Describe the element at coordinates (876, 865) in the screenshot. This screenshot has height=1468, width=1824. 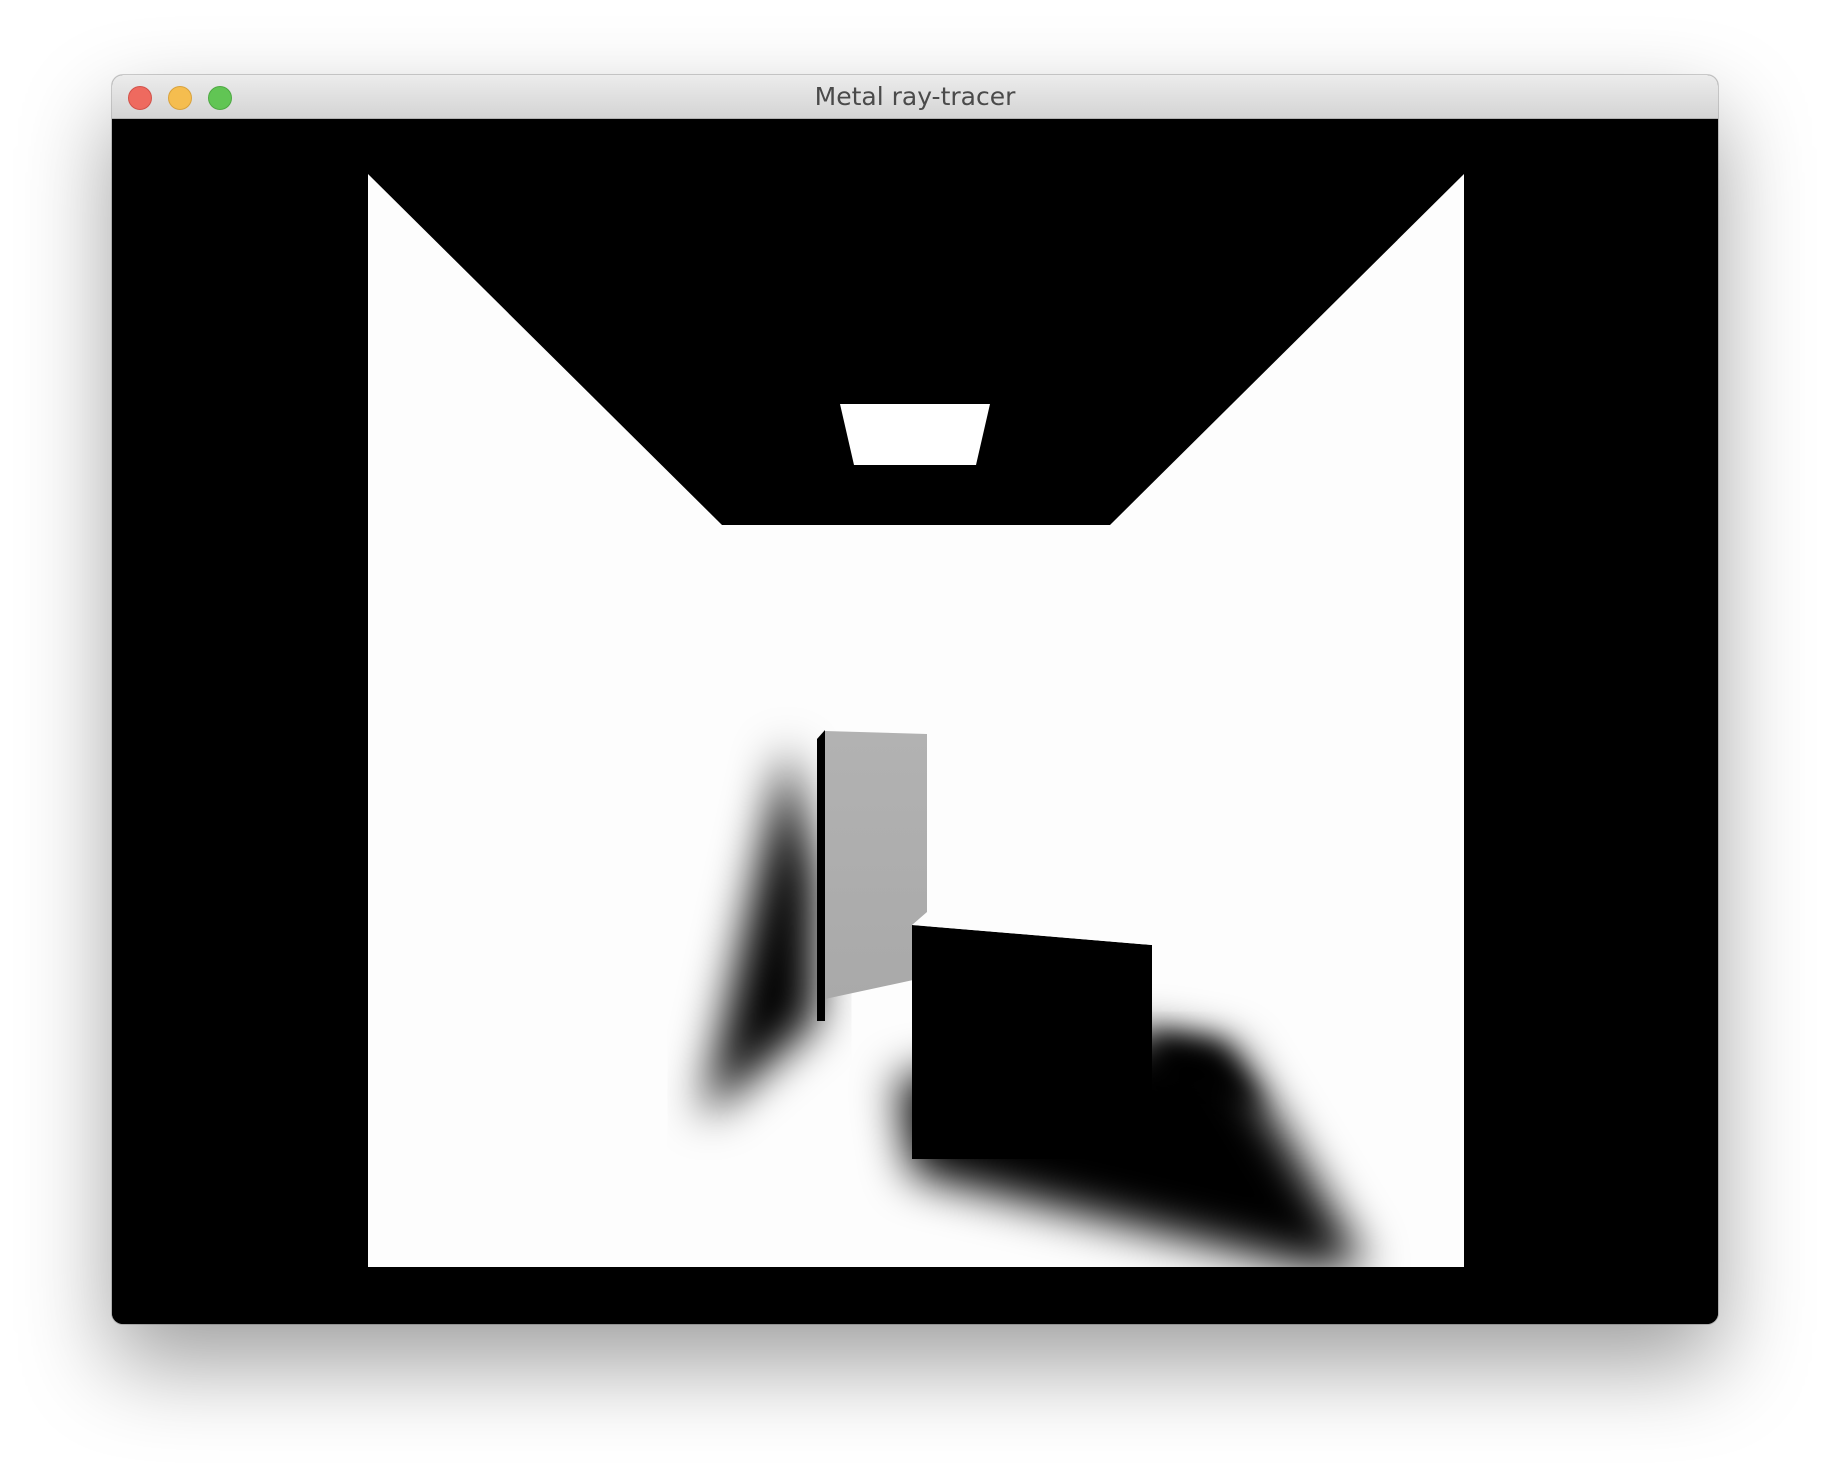
I see `tall-block-face` at that location.